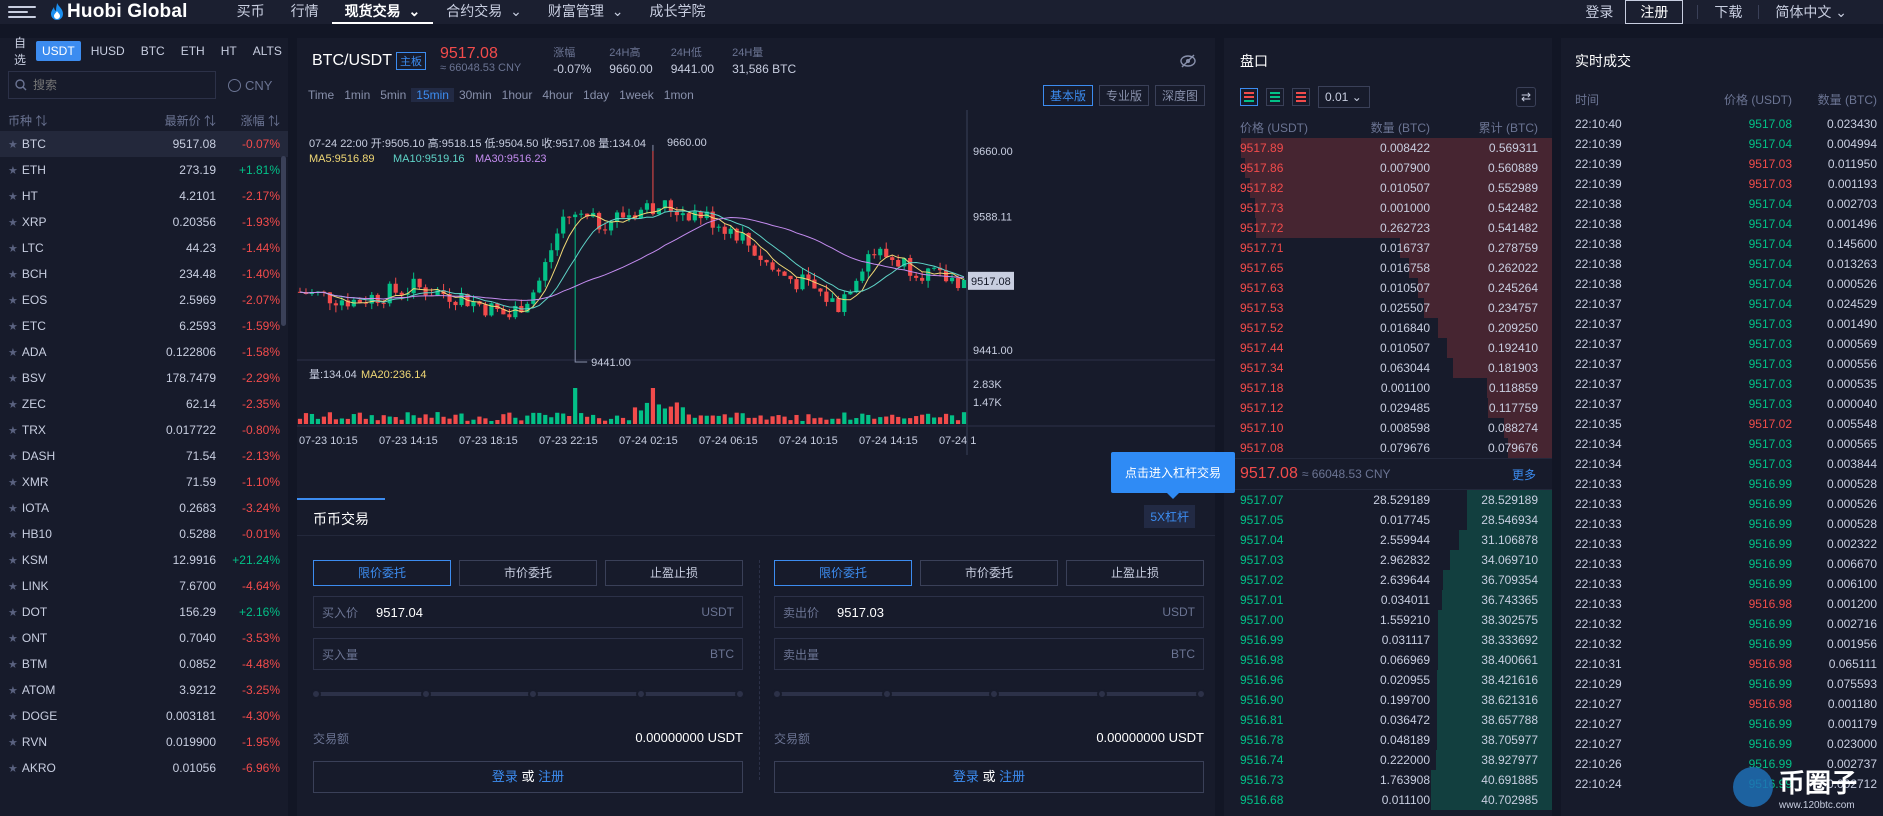 The image size is (1883, 816). I want to click on market-row: ★ EOS 2.5969 -2.07%, so click(144, 300).